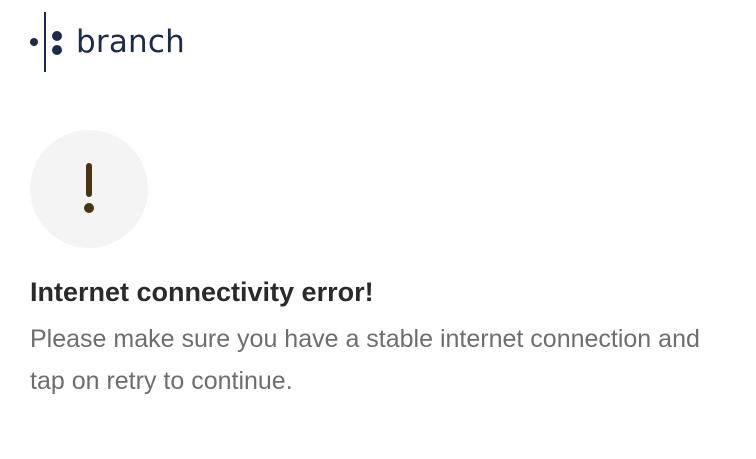 This screenshot has width=756, height=459. Describe the element at coordinates (202, 292) in the screenshot. I see `error-title: Internet connectivity error!` at that location.